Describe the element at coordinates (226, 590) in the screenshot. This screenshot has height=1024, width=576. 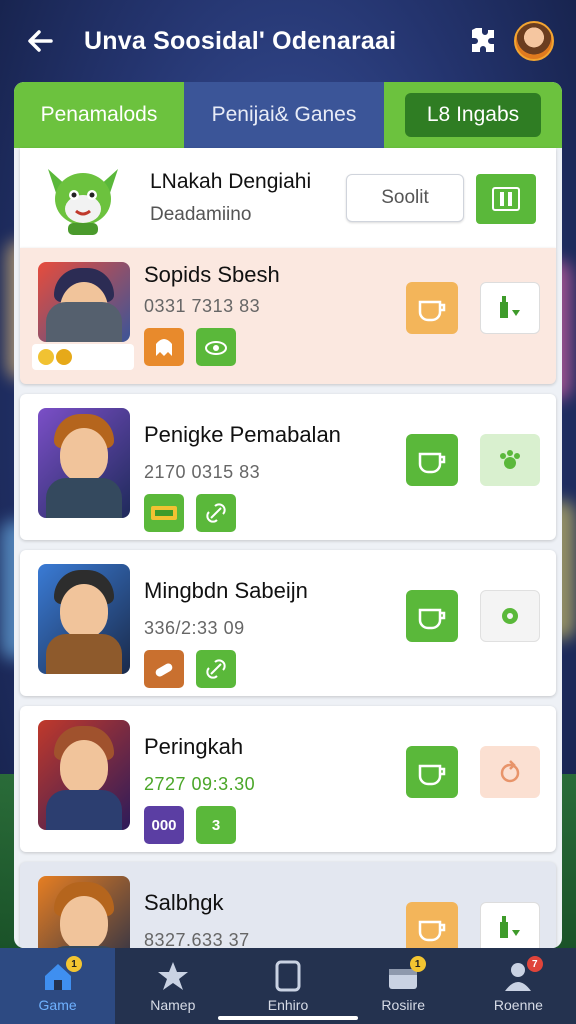
I see `game-name: Mingbdn Sabeijn` at that location.